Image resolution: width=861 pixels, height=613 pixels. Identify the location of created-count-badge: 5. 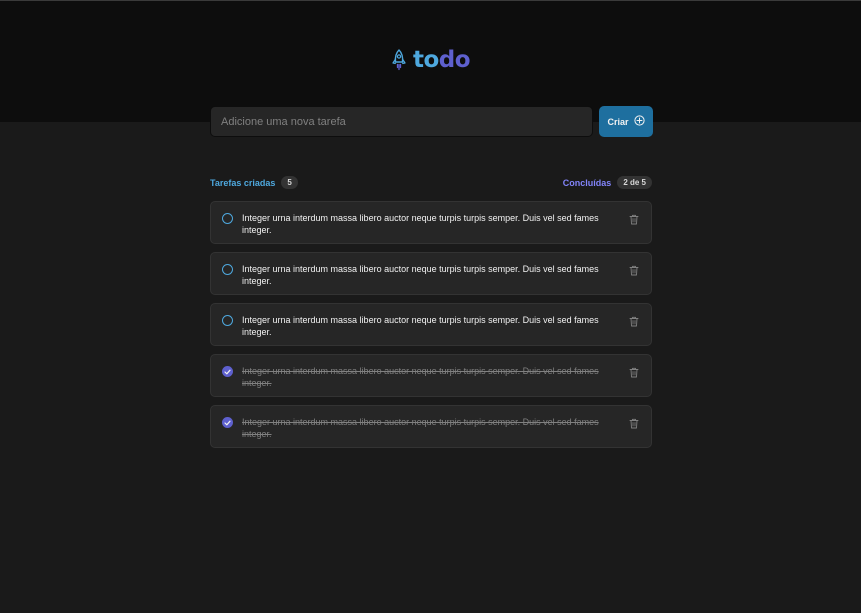
(289, 182).